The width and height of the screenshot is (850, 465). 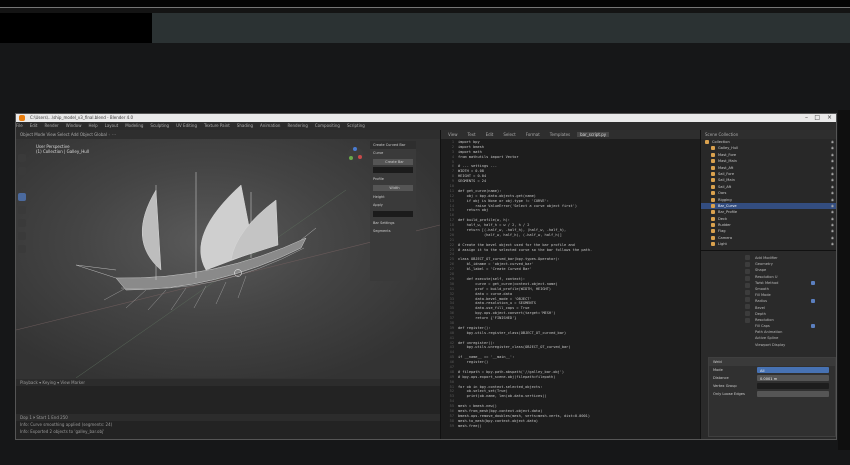 What do you see at coordinates (474, 327) in the screenshot?
I see `code-text: def register():` at bounding box center [474, 327].